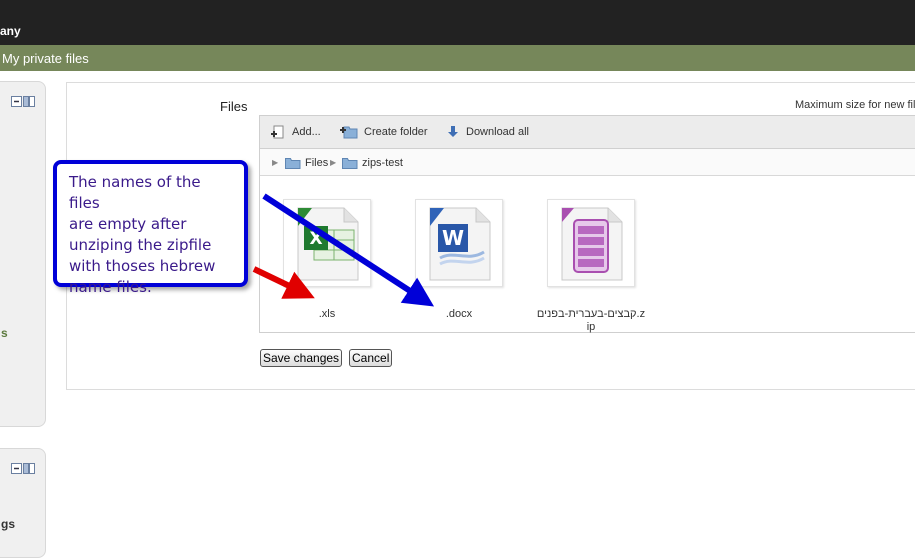 The image size is (915, 558). I want to click on sidebar-block-2: gs, so click(23, 503).